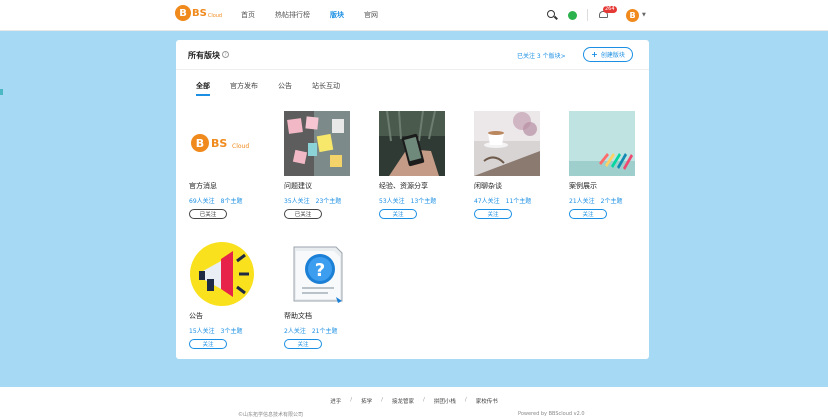 The height and width of the screenshot is (418, 828). I want to click on create-board-label: 创建版块, so click(612, 55).